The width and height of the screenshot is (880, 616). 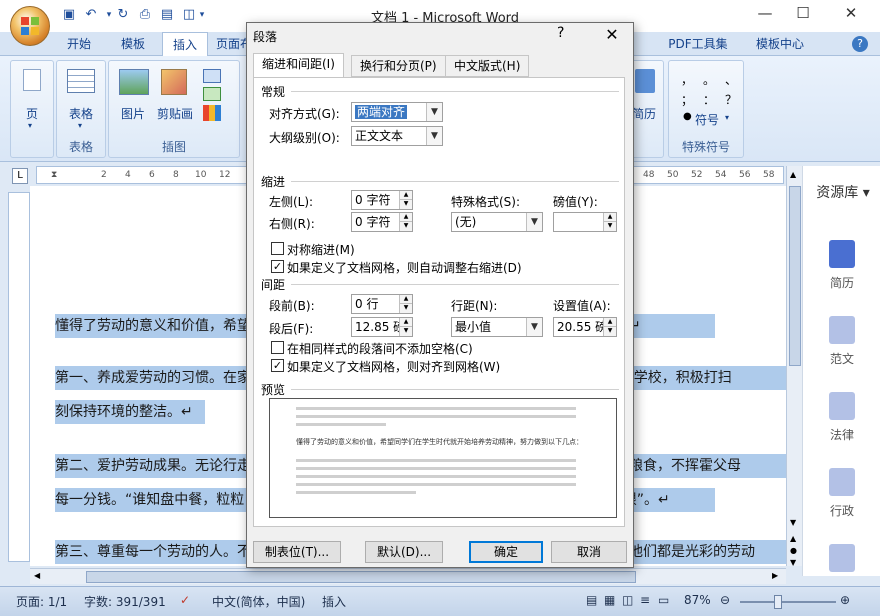 I want to click on ok-button: 确定, so click(x=506, y=552).